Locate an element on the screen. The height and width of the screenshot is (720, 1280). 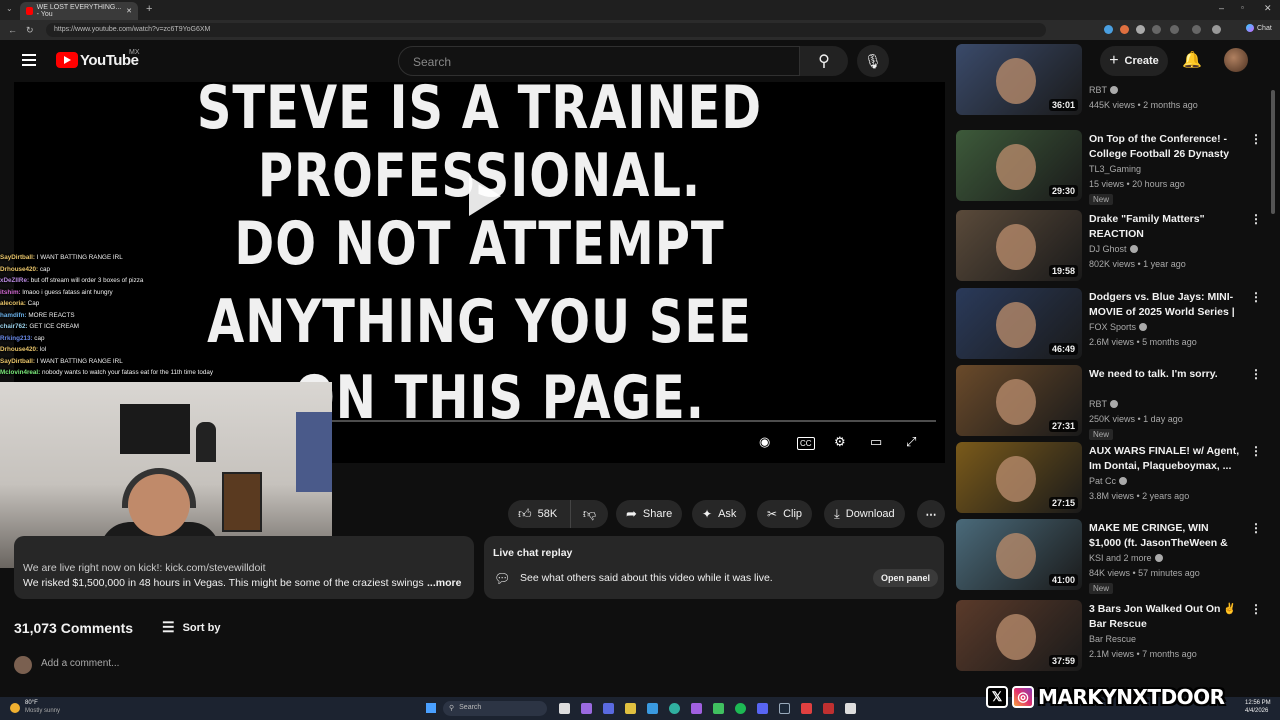
start-icon is located at coordinates (431, 708).